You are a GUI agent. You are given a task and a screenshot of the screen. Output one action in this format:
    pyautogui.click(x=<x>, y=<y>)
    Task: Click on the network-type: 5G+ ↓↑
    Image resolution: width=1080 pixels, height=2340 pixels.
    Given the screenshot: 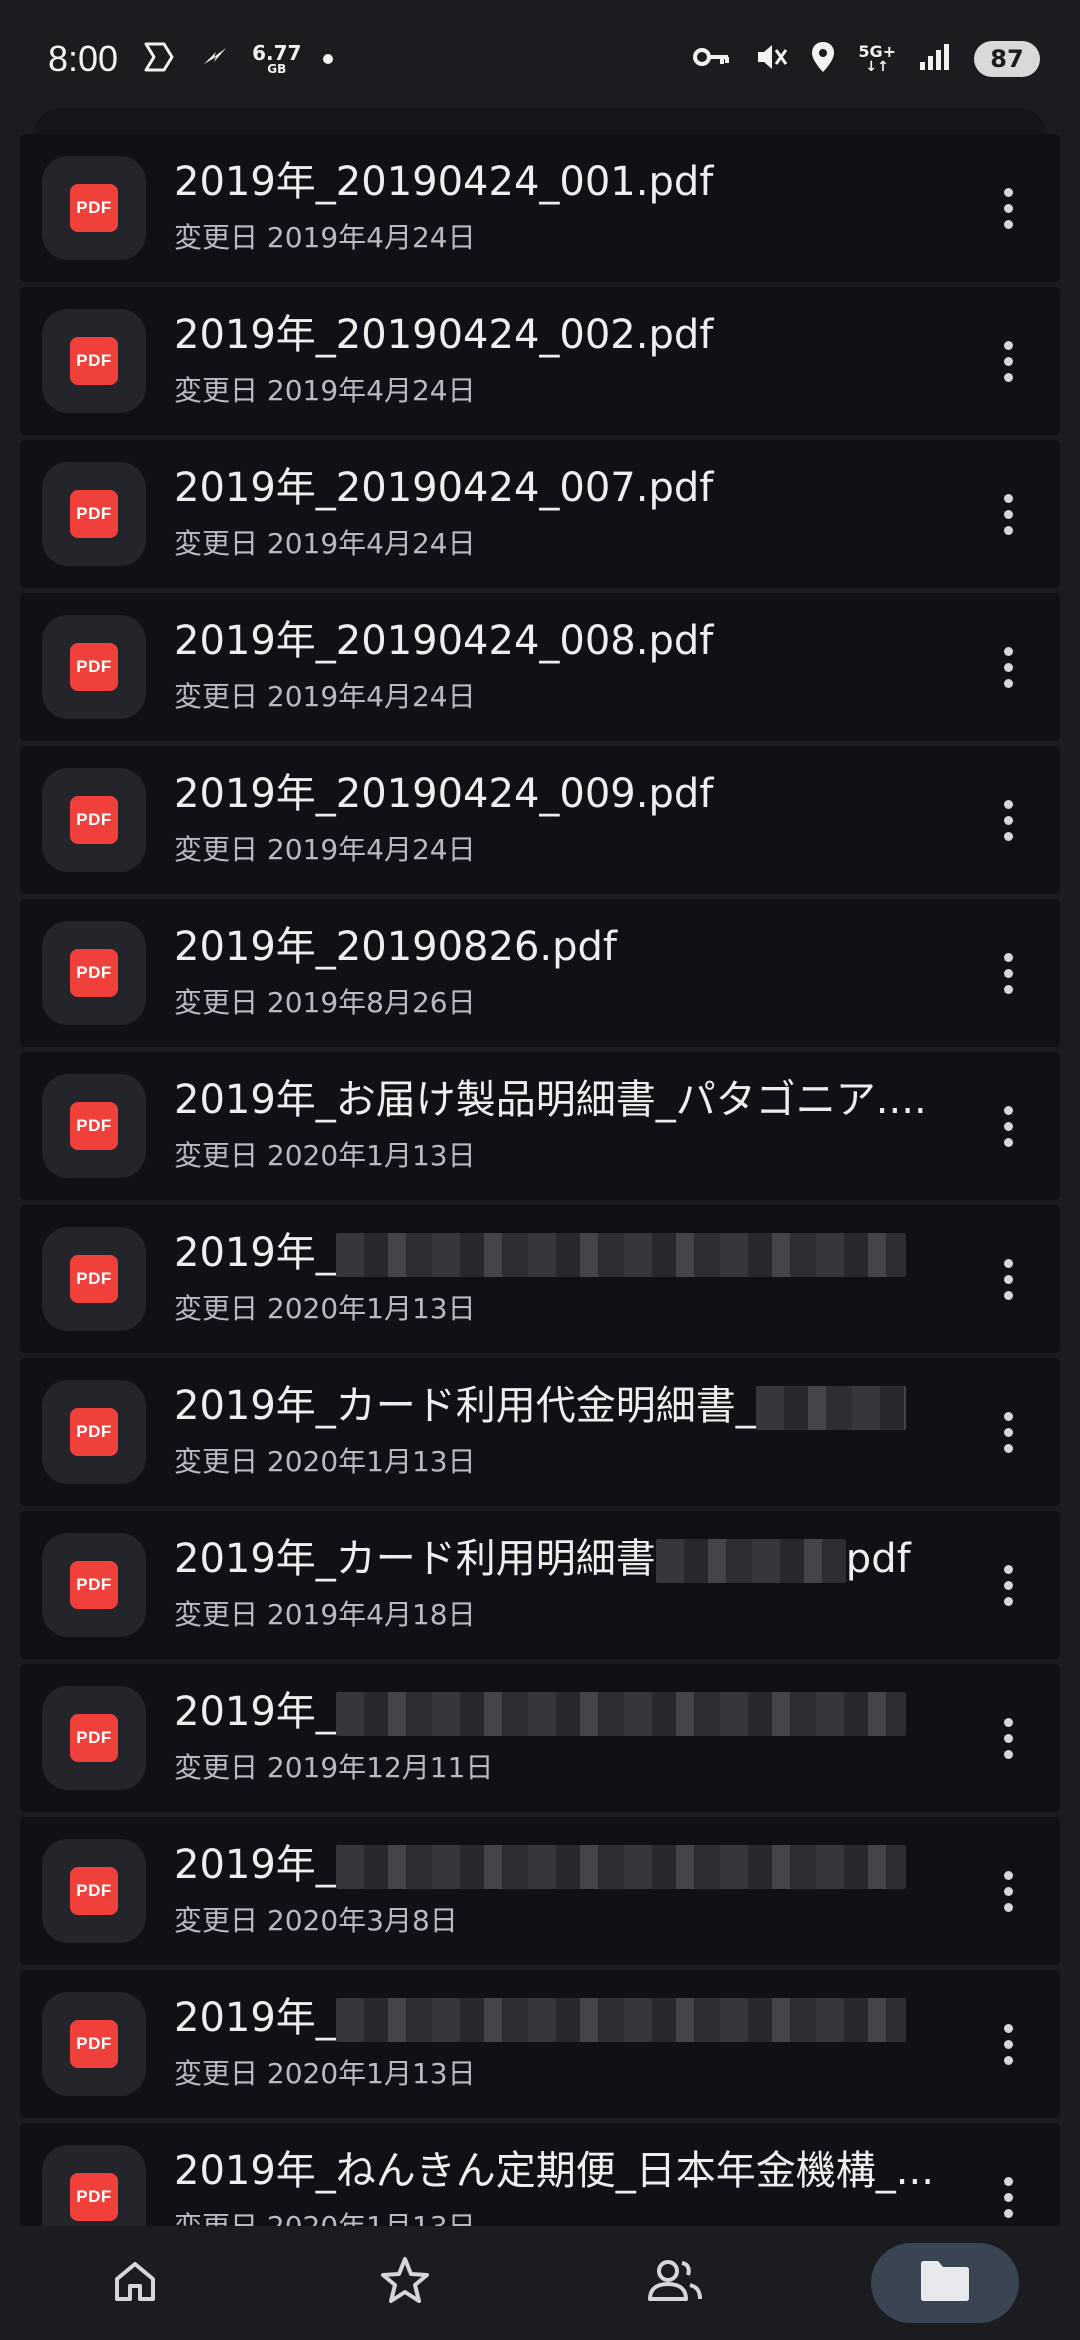 What is the action you would take?
    pyautogui.click(x=877, y=58)
    